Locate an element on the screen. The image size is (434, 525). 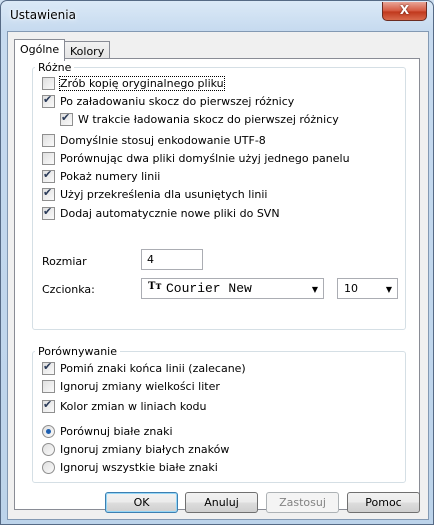
tab-general-label: Ogólne is located at coordinates (40, 49).